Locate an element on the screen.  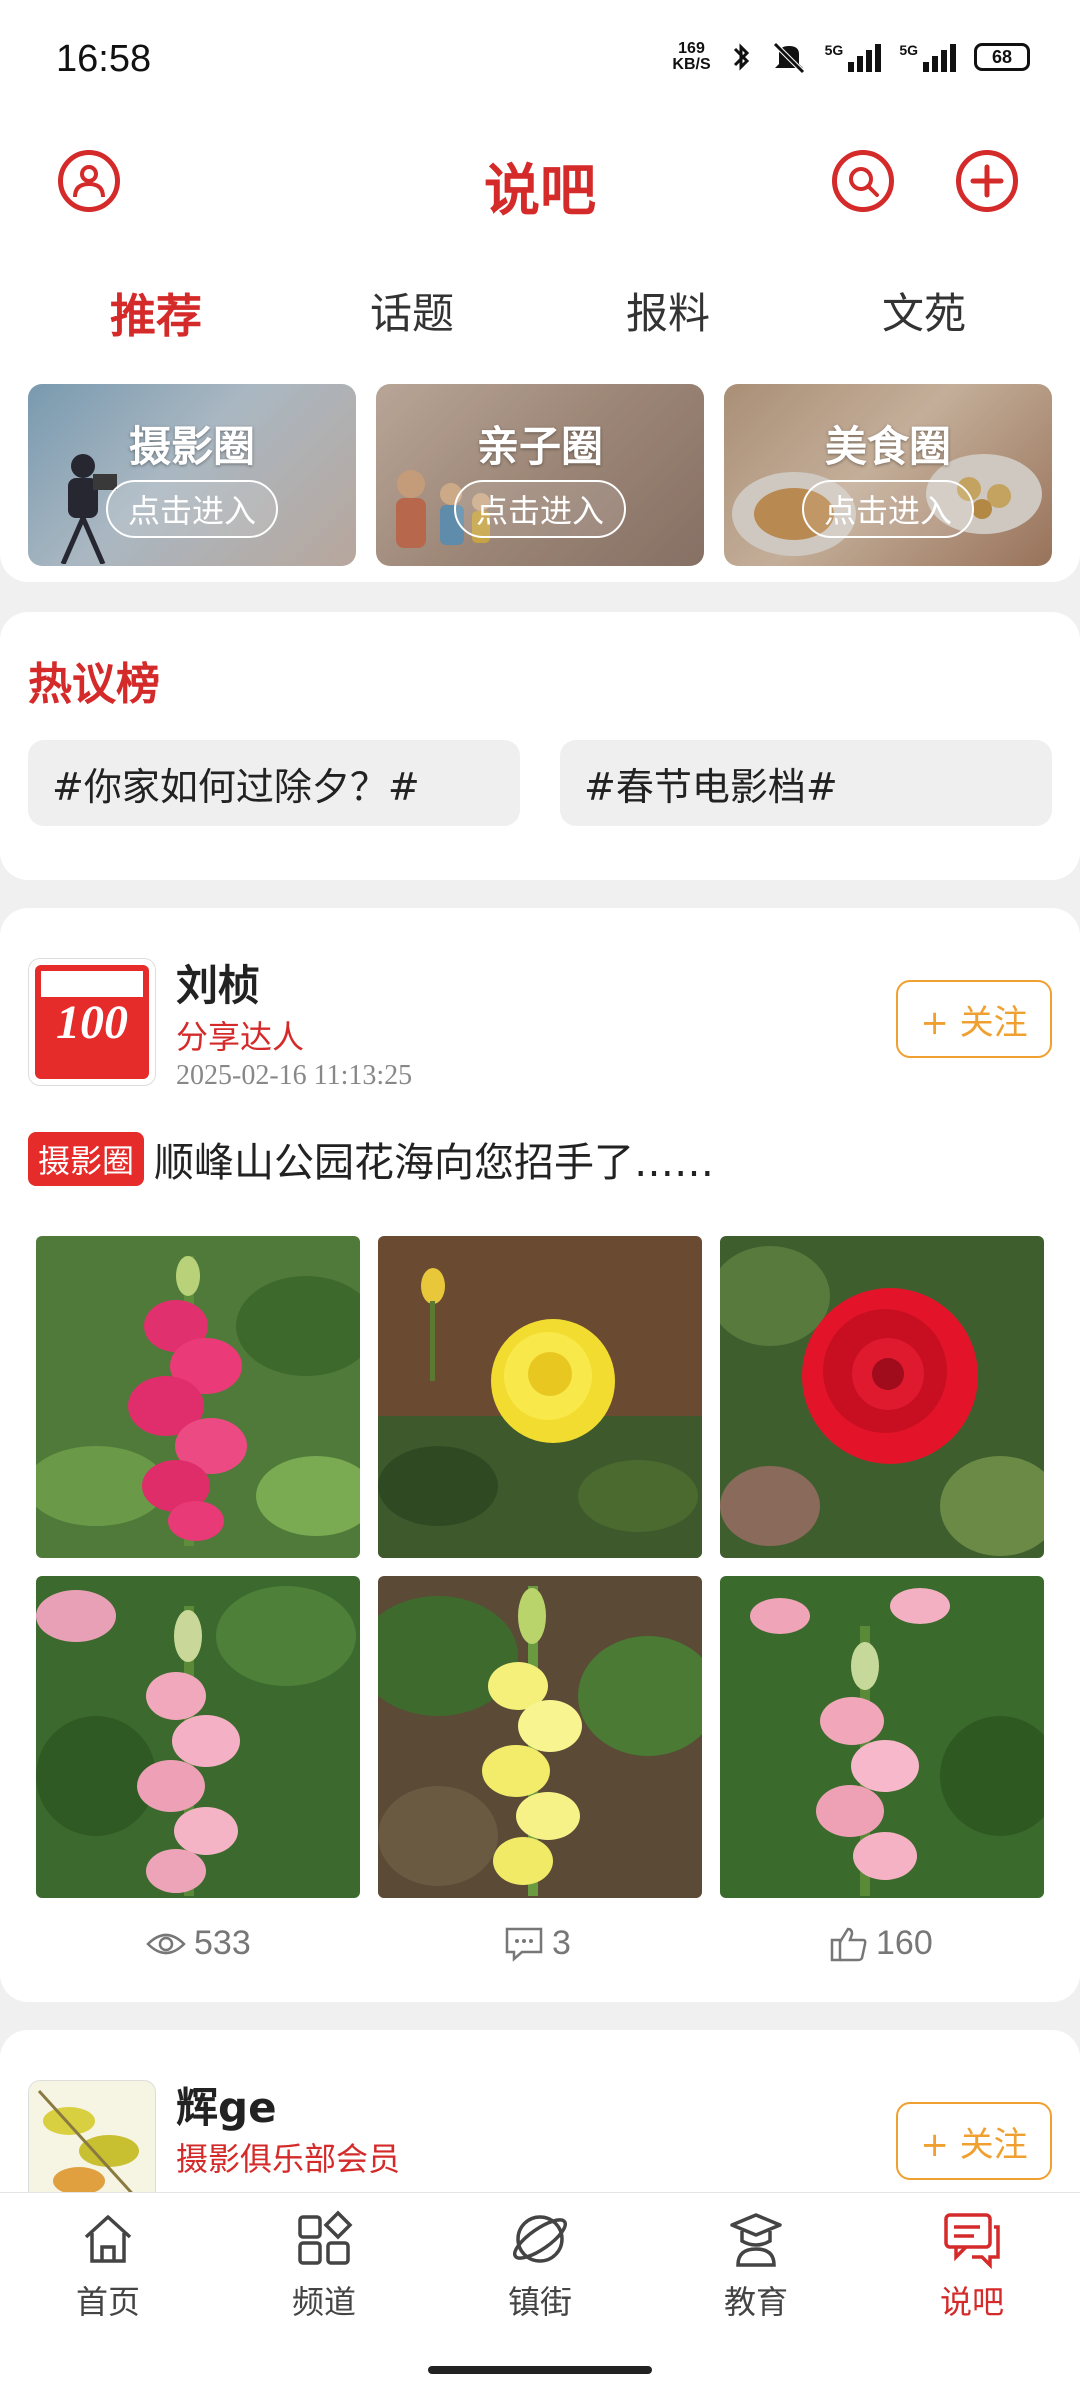
photo-yellow-rose is located at coordinates (540, 1397).